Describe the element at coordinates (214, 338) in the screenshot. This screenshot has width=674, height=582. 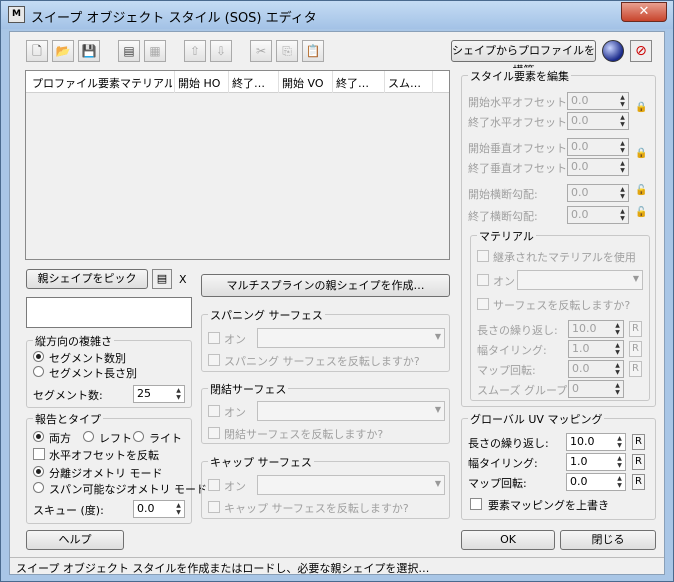
I see `spanning-on-checkbox` at that location.